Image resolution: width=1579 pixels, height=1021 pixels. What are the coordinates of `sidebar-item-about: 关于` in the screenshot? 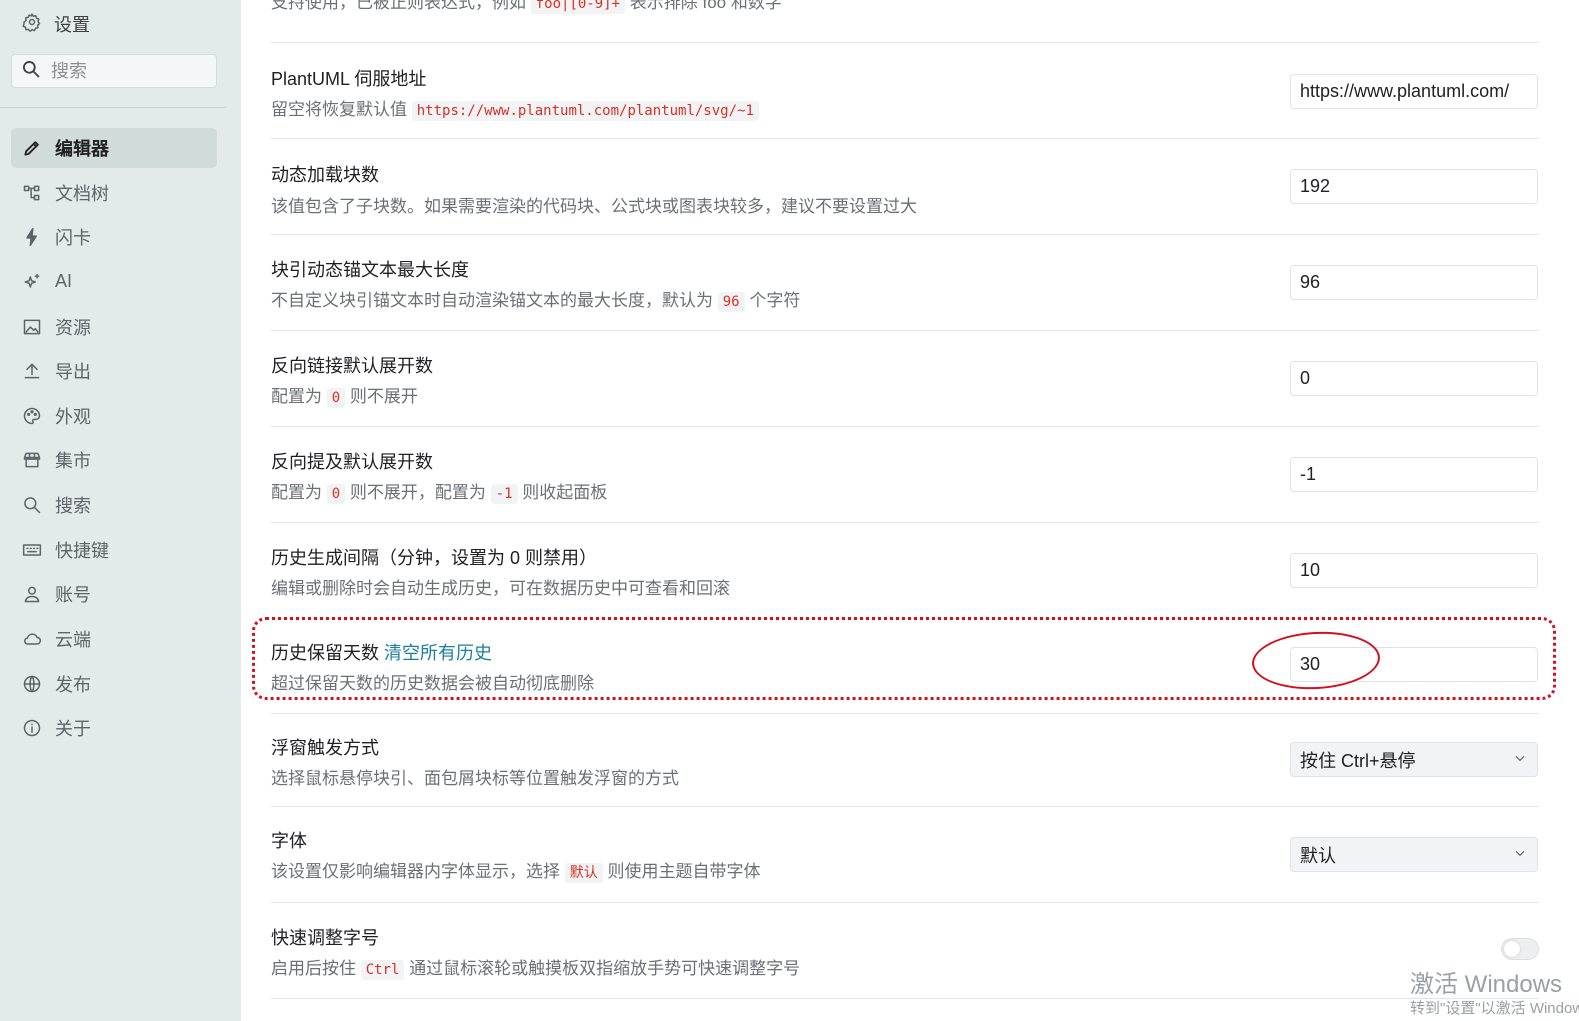 It's located at (114, 728).